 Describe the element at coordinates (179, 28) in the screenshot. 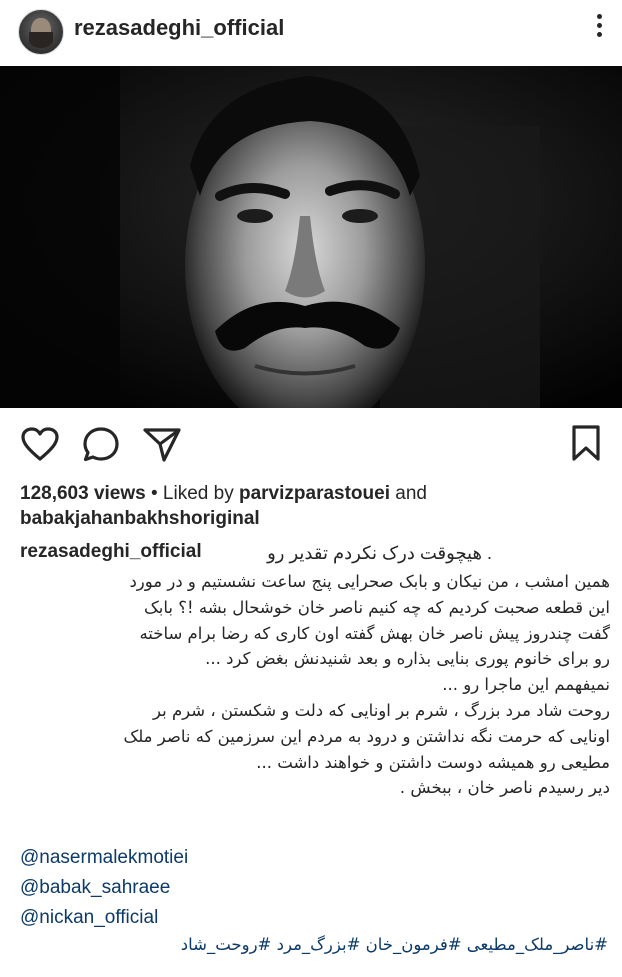

I see `post-username: rezasadeghi_official` at that location.